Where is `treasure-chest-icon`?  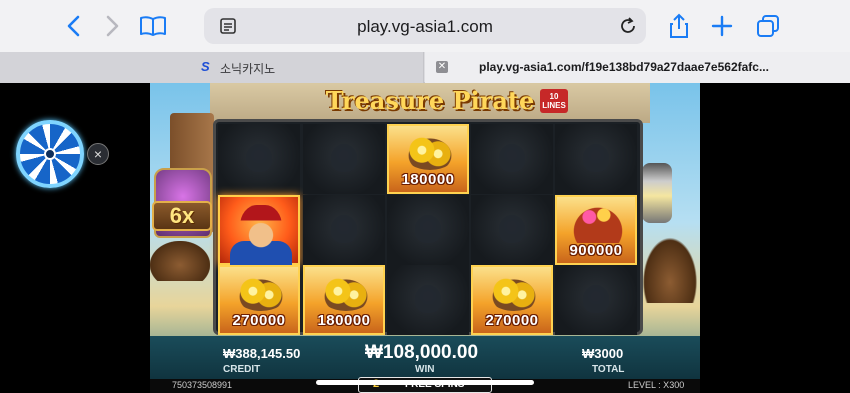
treasure-chest-icon is located at coordinates (598, 223).